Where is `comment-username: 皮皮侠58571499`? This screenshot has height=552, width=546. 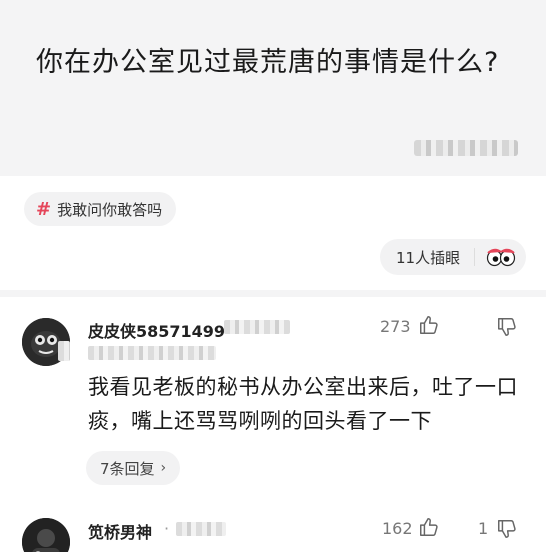 comment-username: 皮皮侠58571499 is located at coordinates (156, 330).